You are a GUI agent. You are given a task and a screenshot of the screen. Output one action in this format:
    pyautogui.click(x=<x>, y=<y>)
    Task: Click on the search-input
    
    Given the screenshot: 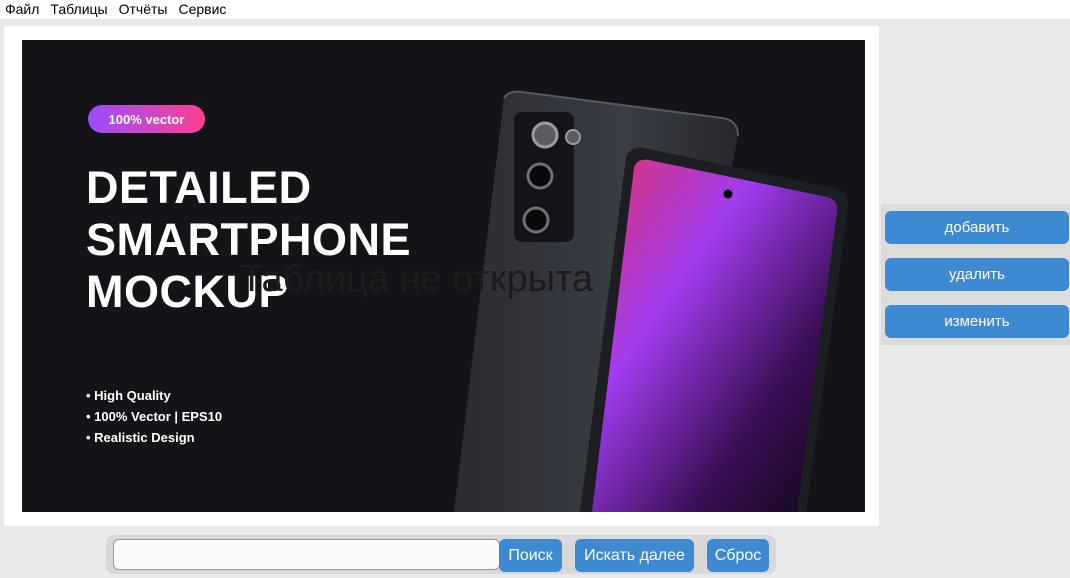 What is the action you would take?
    pyautogui.click(x=306, y=554)
    